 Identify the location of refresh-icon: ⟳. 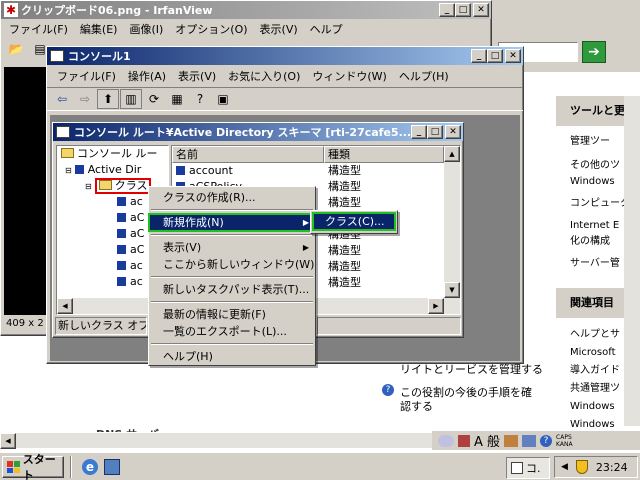
(154, 99).